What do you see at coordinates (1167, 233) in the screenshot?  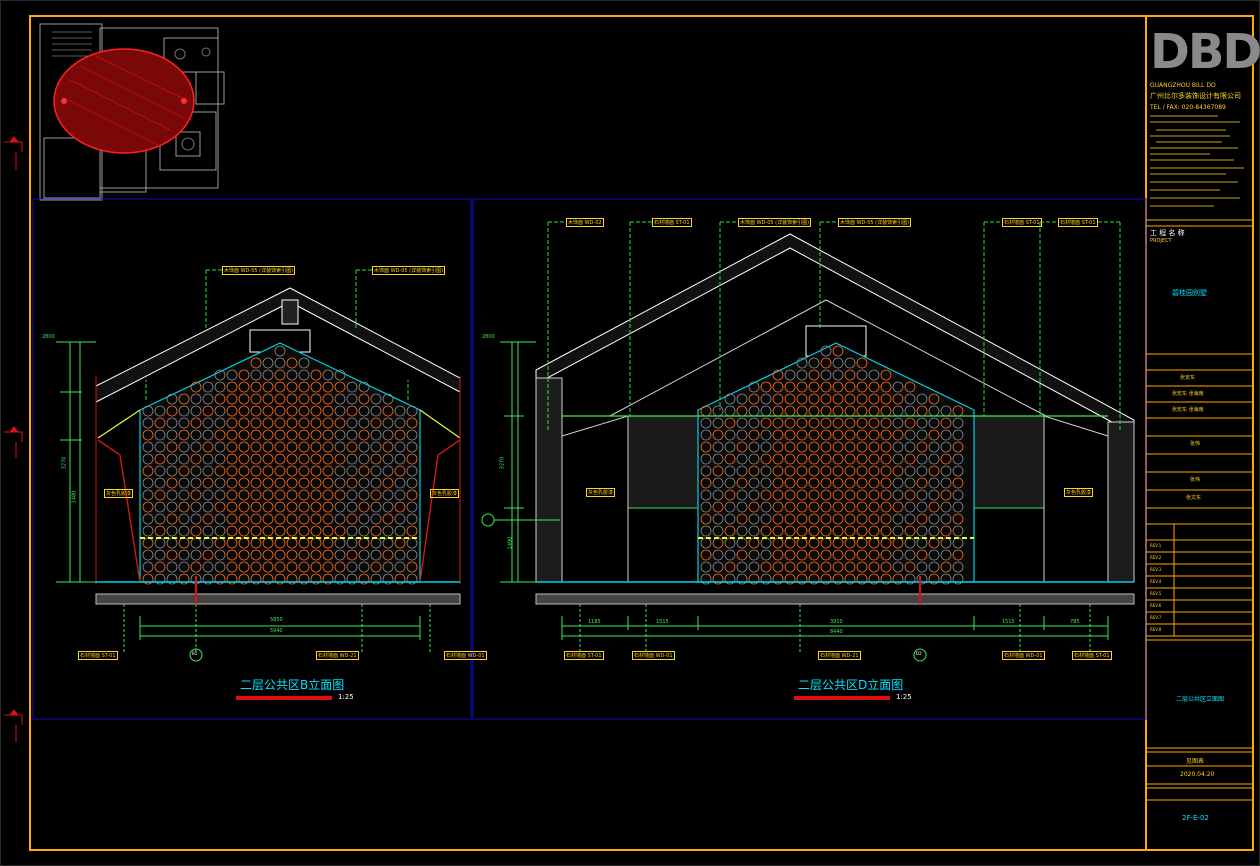 I see `project-label: 工 程 名 称` at bounding box center [1167, 233].